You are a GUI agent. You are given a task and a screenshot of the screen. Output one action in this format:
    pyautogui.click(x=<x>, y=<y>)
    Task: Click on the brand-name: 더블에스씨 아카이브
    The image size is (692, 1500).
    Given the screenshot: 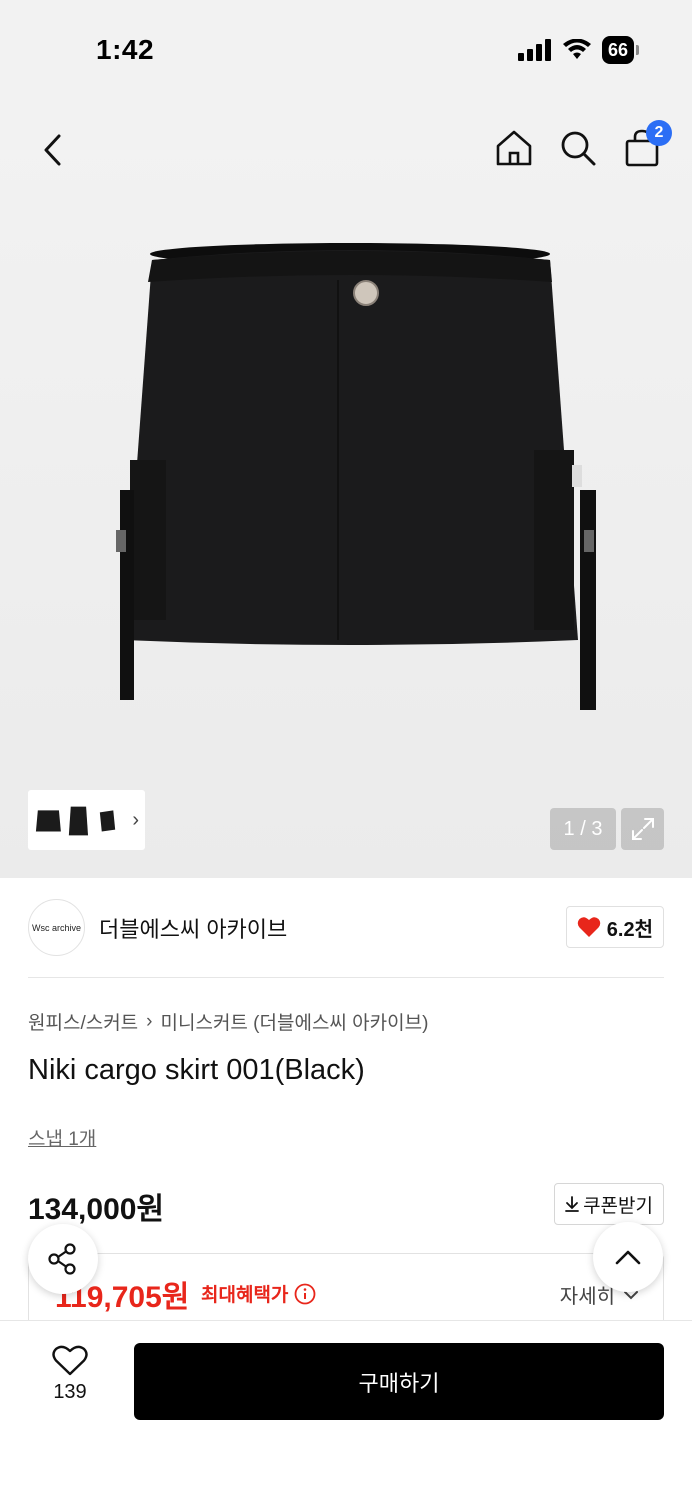 What is the action you would take?
    pyautogui.click(x=193, y=928)
    